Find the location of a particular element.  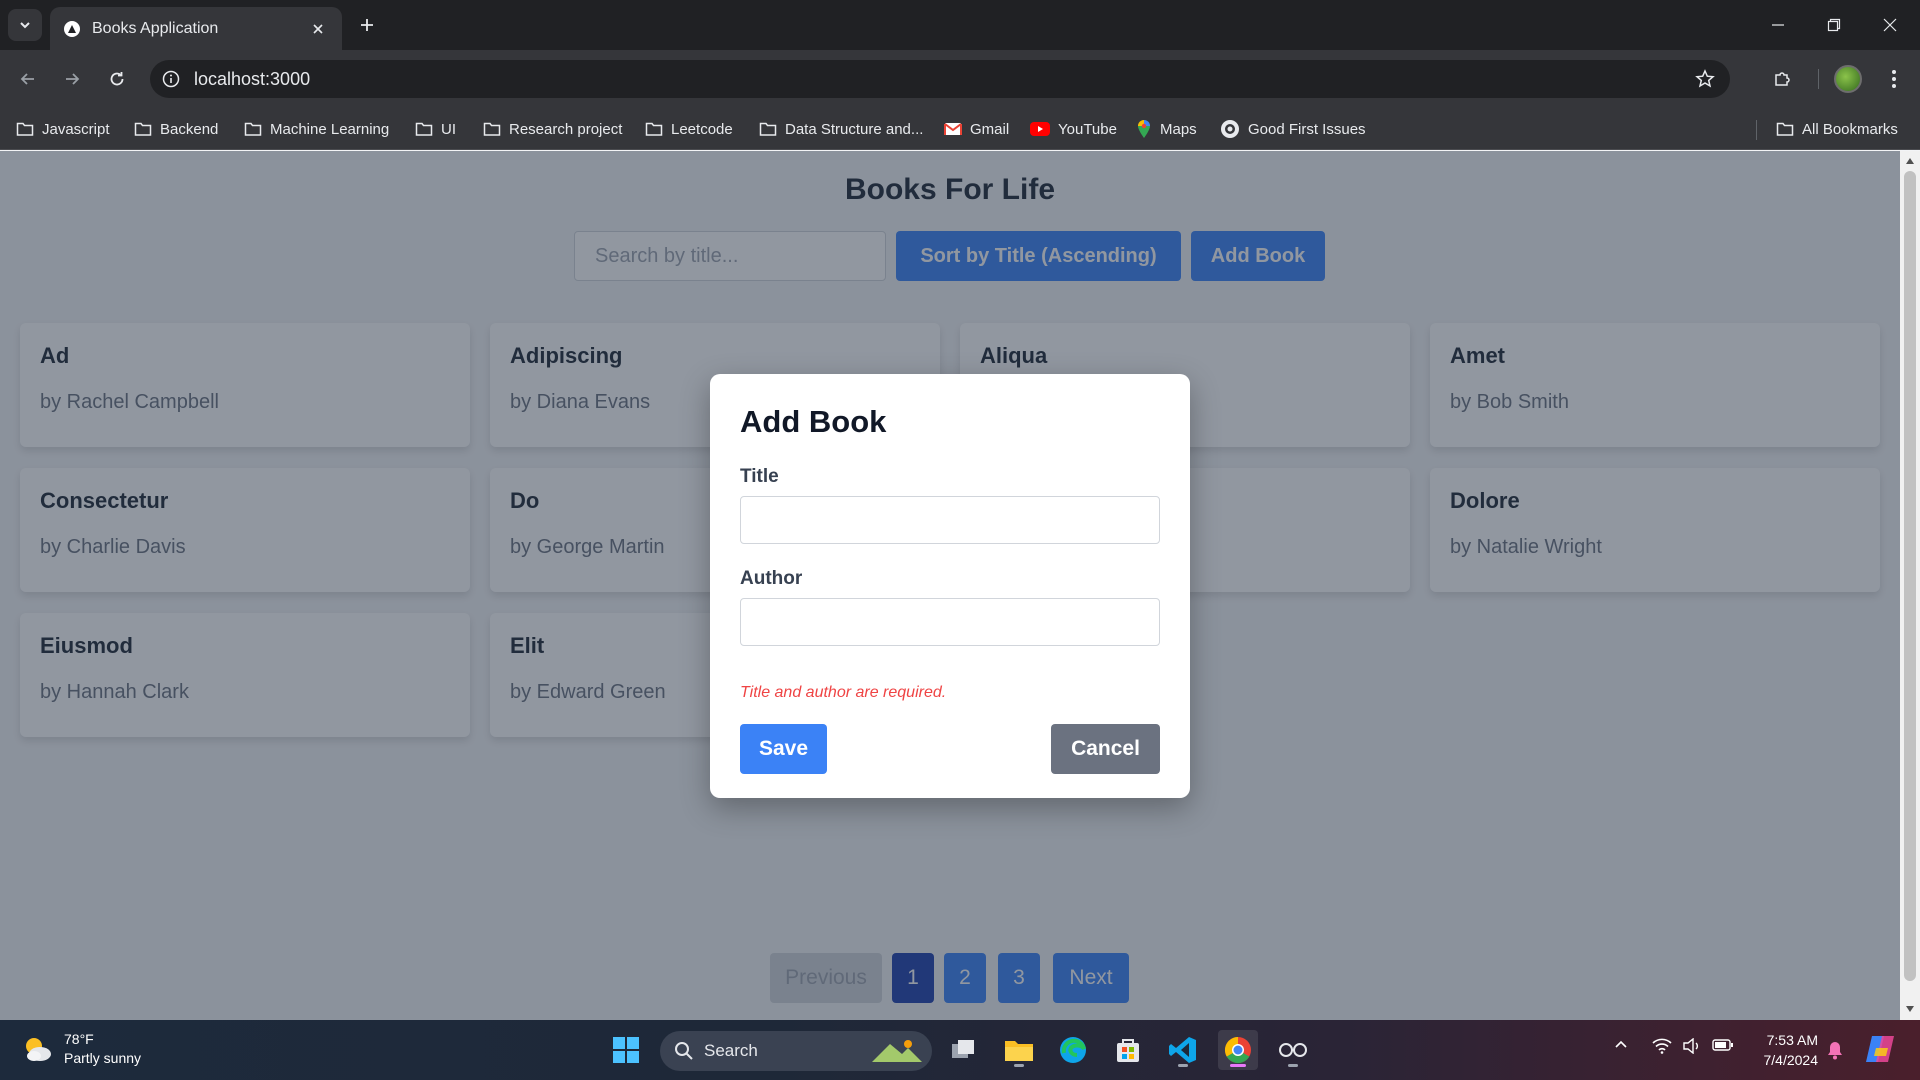

bookmark-label: Good First Issues is located at coordinates (1307, 129).